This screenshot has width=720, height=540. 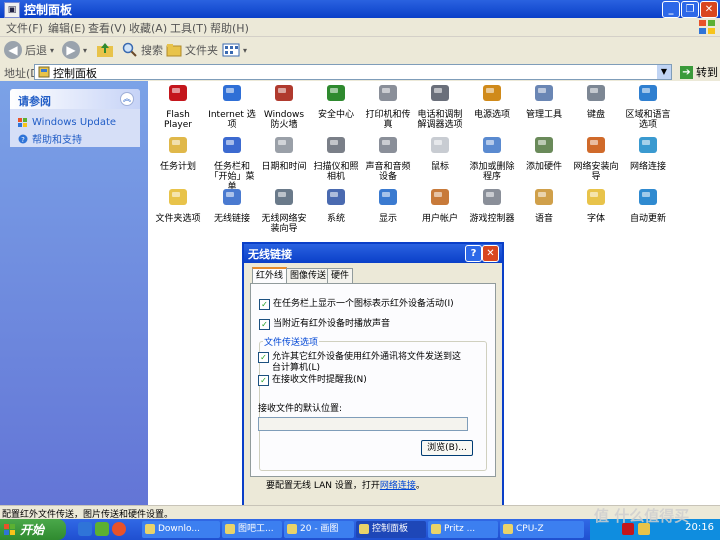 I want to click on play-sound-checkbox: ✓, so click(x=264, y=324).